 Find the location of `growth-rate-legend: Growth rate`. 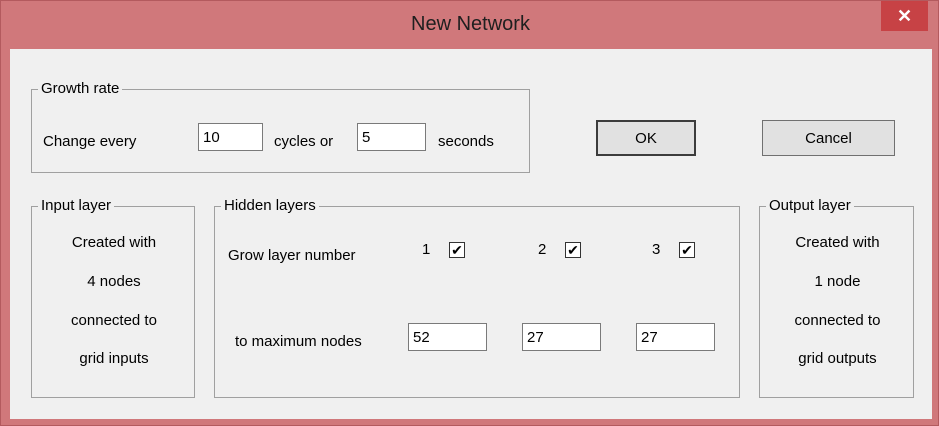

growth-rate-legend: Growth rate is located at coordinates (80, 89).